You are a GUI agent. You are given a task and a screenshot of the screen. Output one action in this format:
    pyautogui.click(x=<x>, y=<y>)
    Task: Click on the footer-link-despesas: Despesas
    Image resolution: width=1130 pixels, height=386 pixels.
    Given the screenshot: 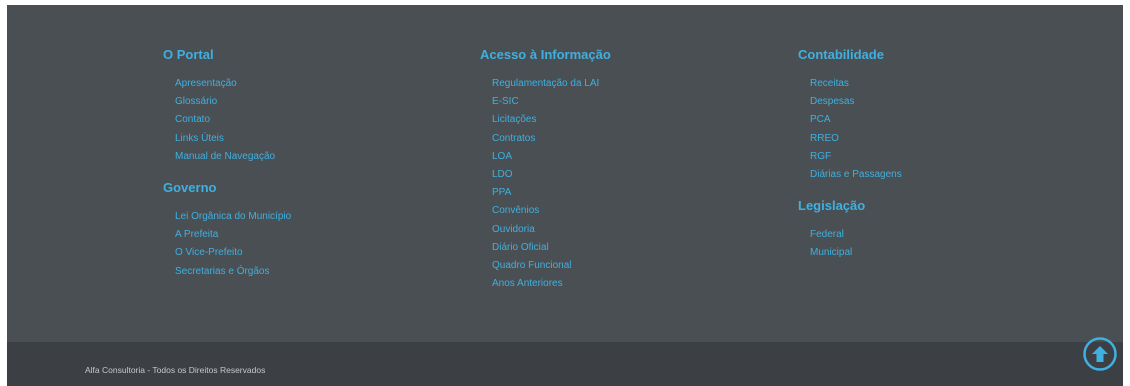 What is the action you would take?
    pyautogui.click(x=856, y=102)
    